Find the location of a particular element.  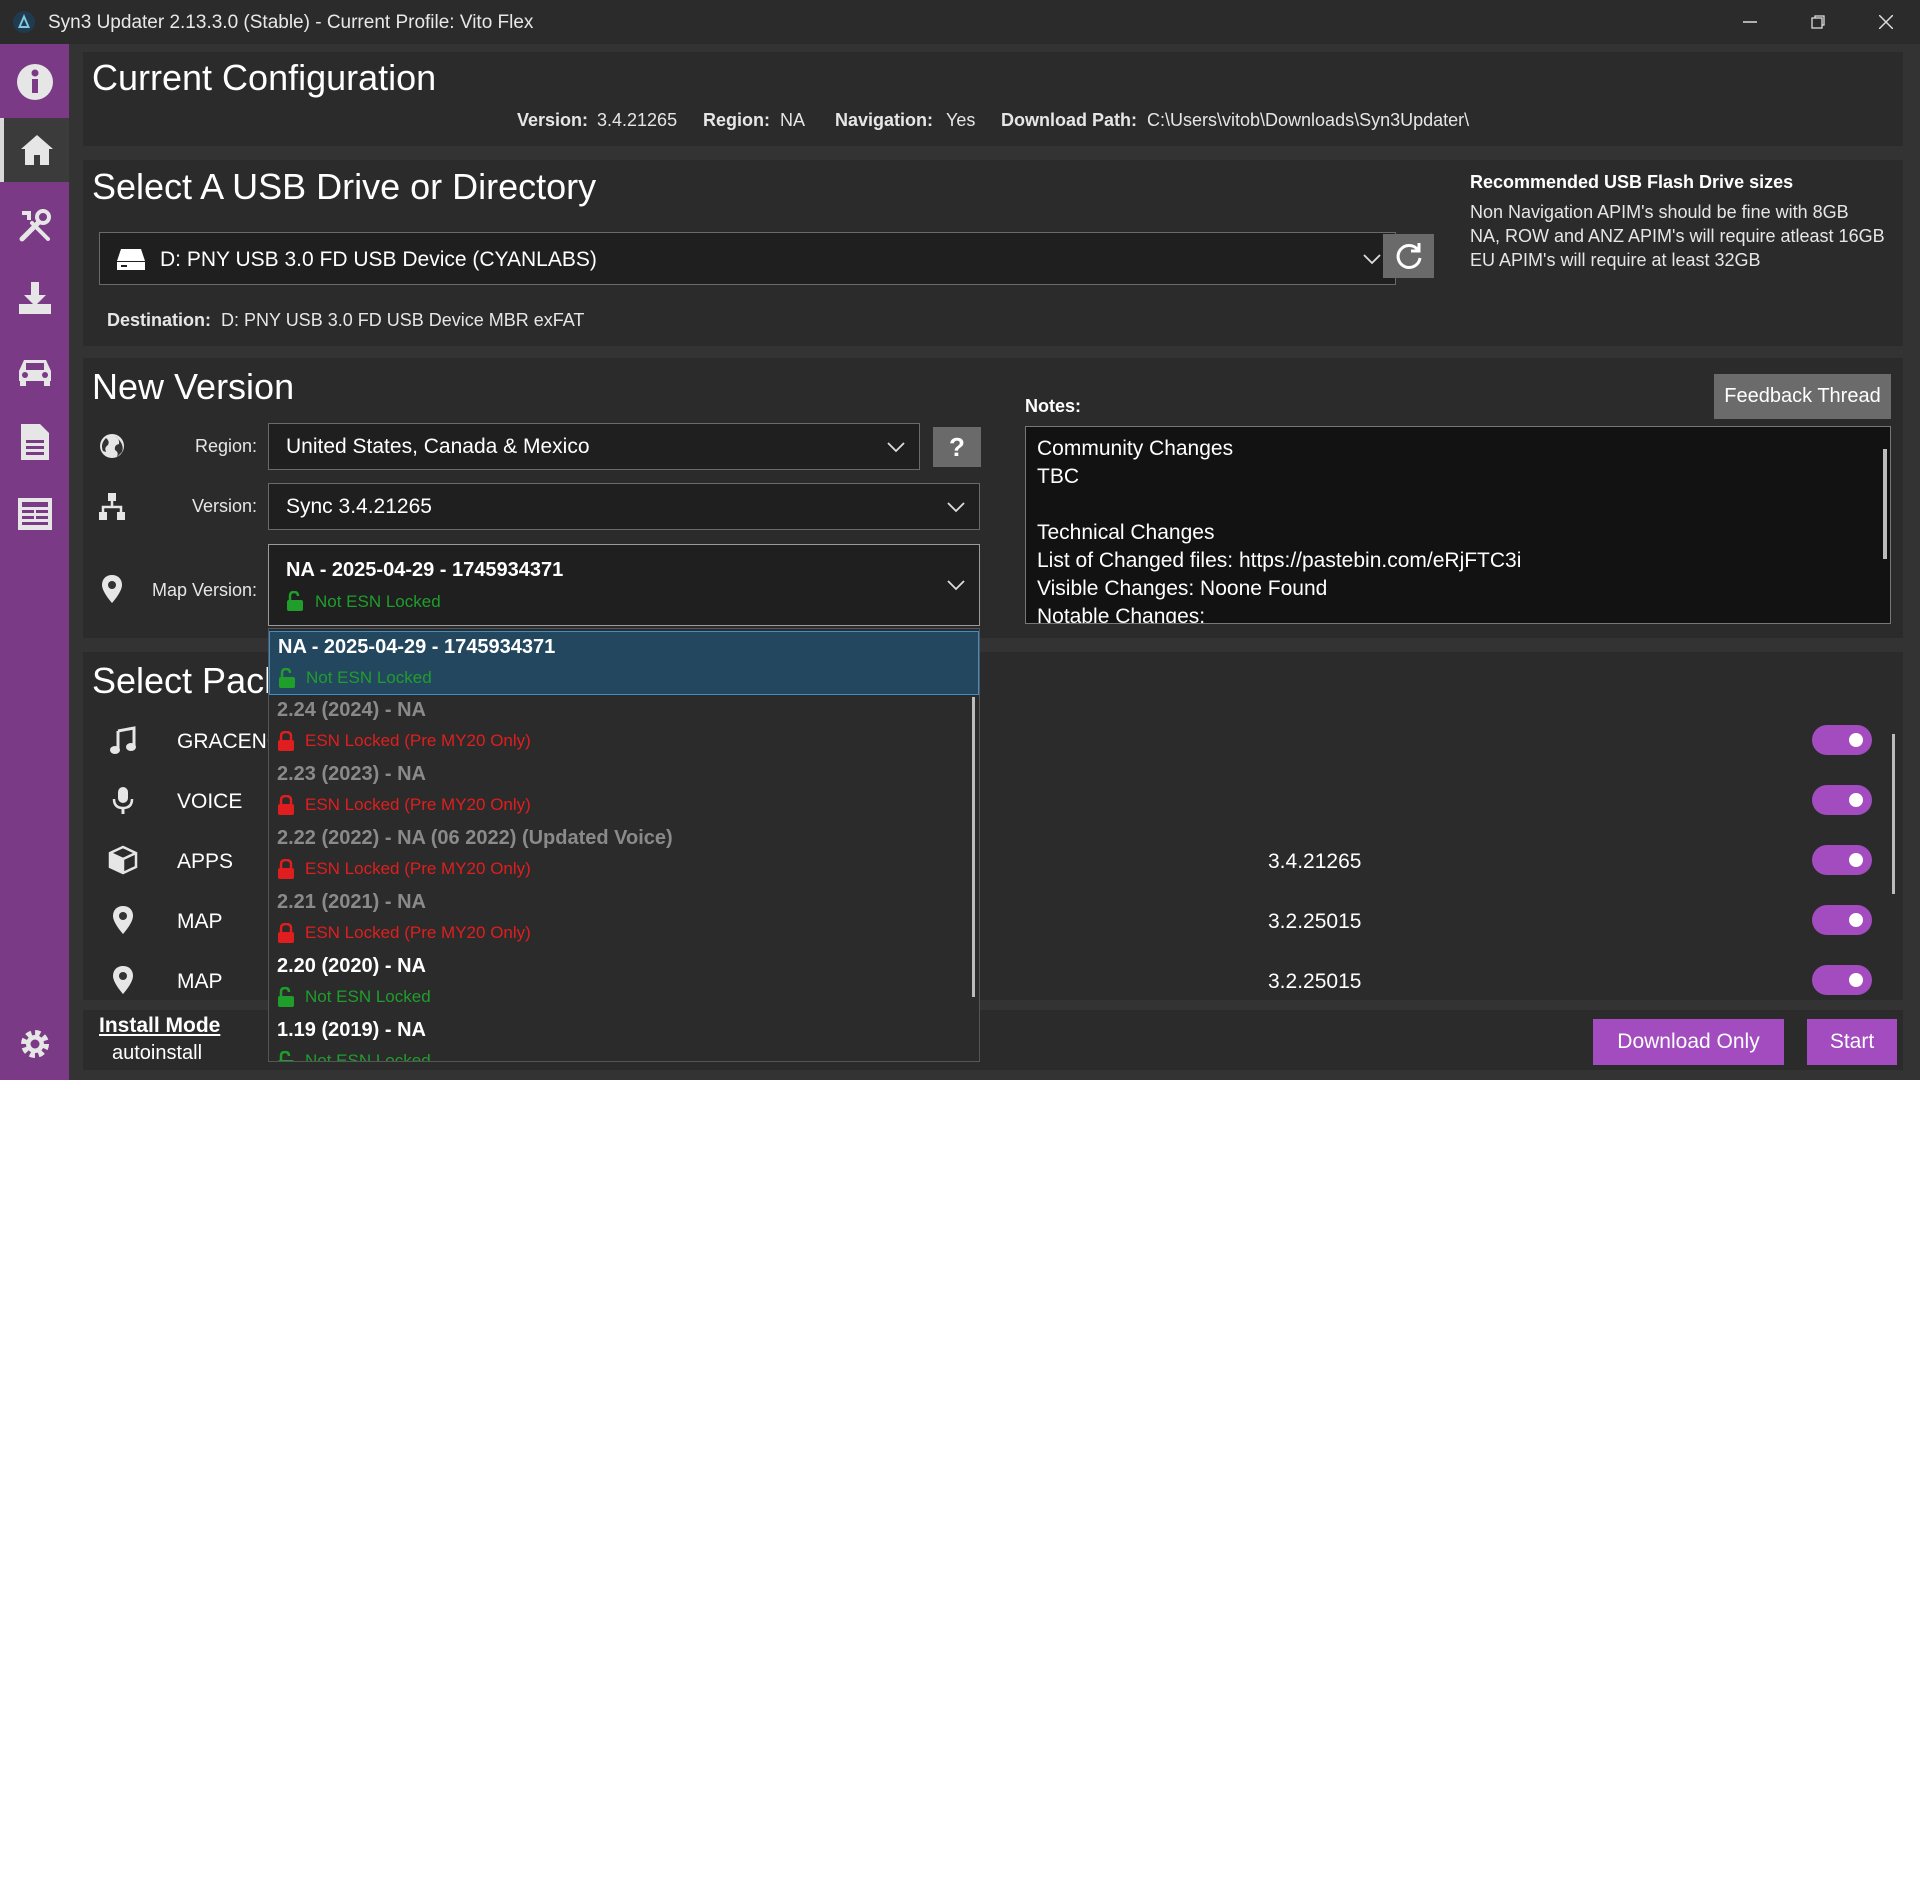

help-button: ? is located at coordinates (957, 447).